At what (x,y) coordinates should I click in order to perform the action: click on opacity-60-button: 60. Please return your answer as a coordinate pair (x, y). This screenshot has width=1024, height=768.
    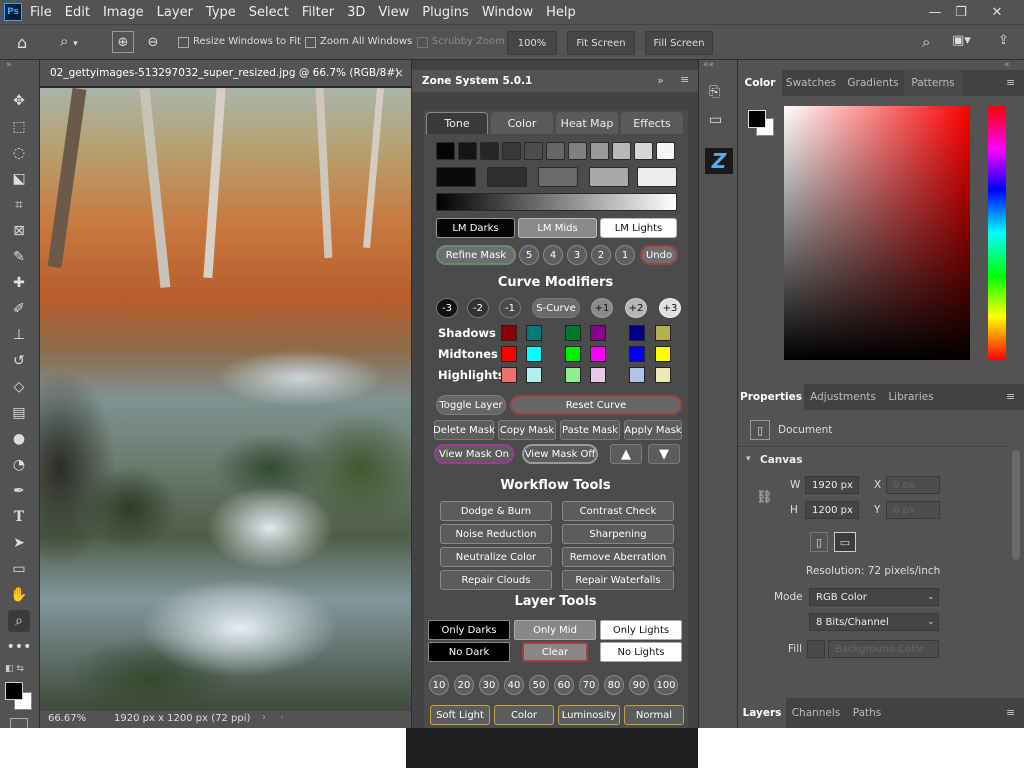
    Looking at the image, I should click on (564, 685).